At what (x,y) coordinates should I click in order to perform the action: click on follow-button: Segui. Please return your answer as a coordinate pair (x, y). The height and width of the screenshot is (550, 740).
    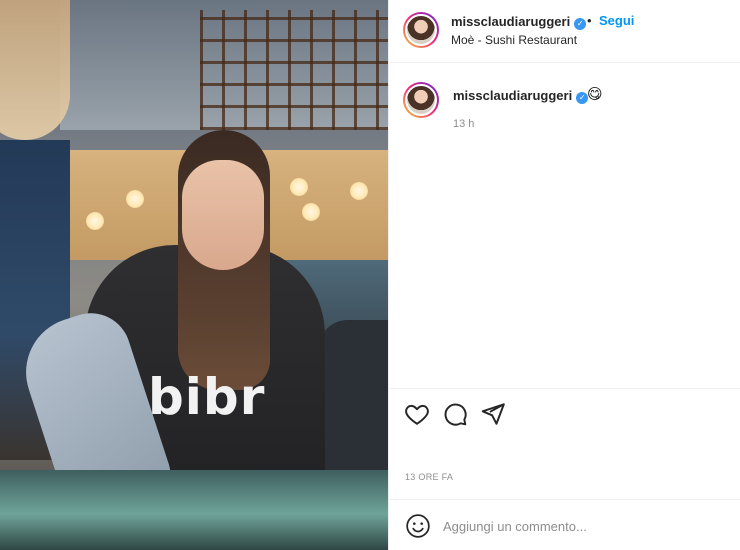
    Looking at the image, I should click on (616, 20).